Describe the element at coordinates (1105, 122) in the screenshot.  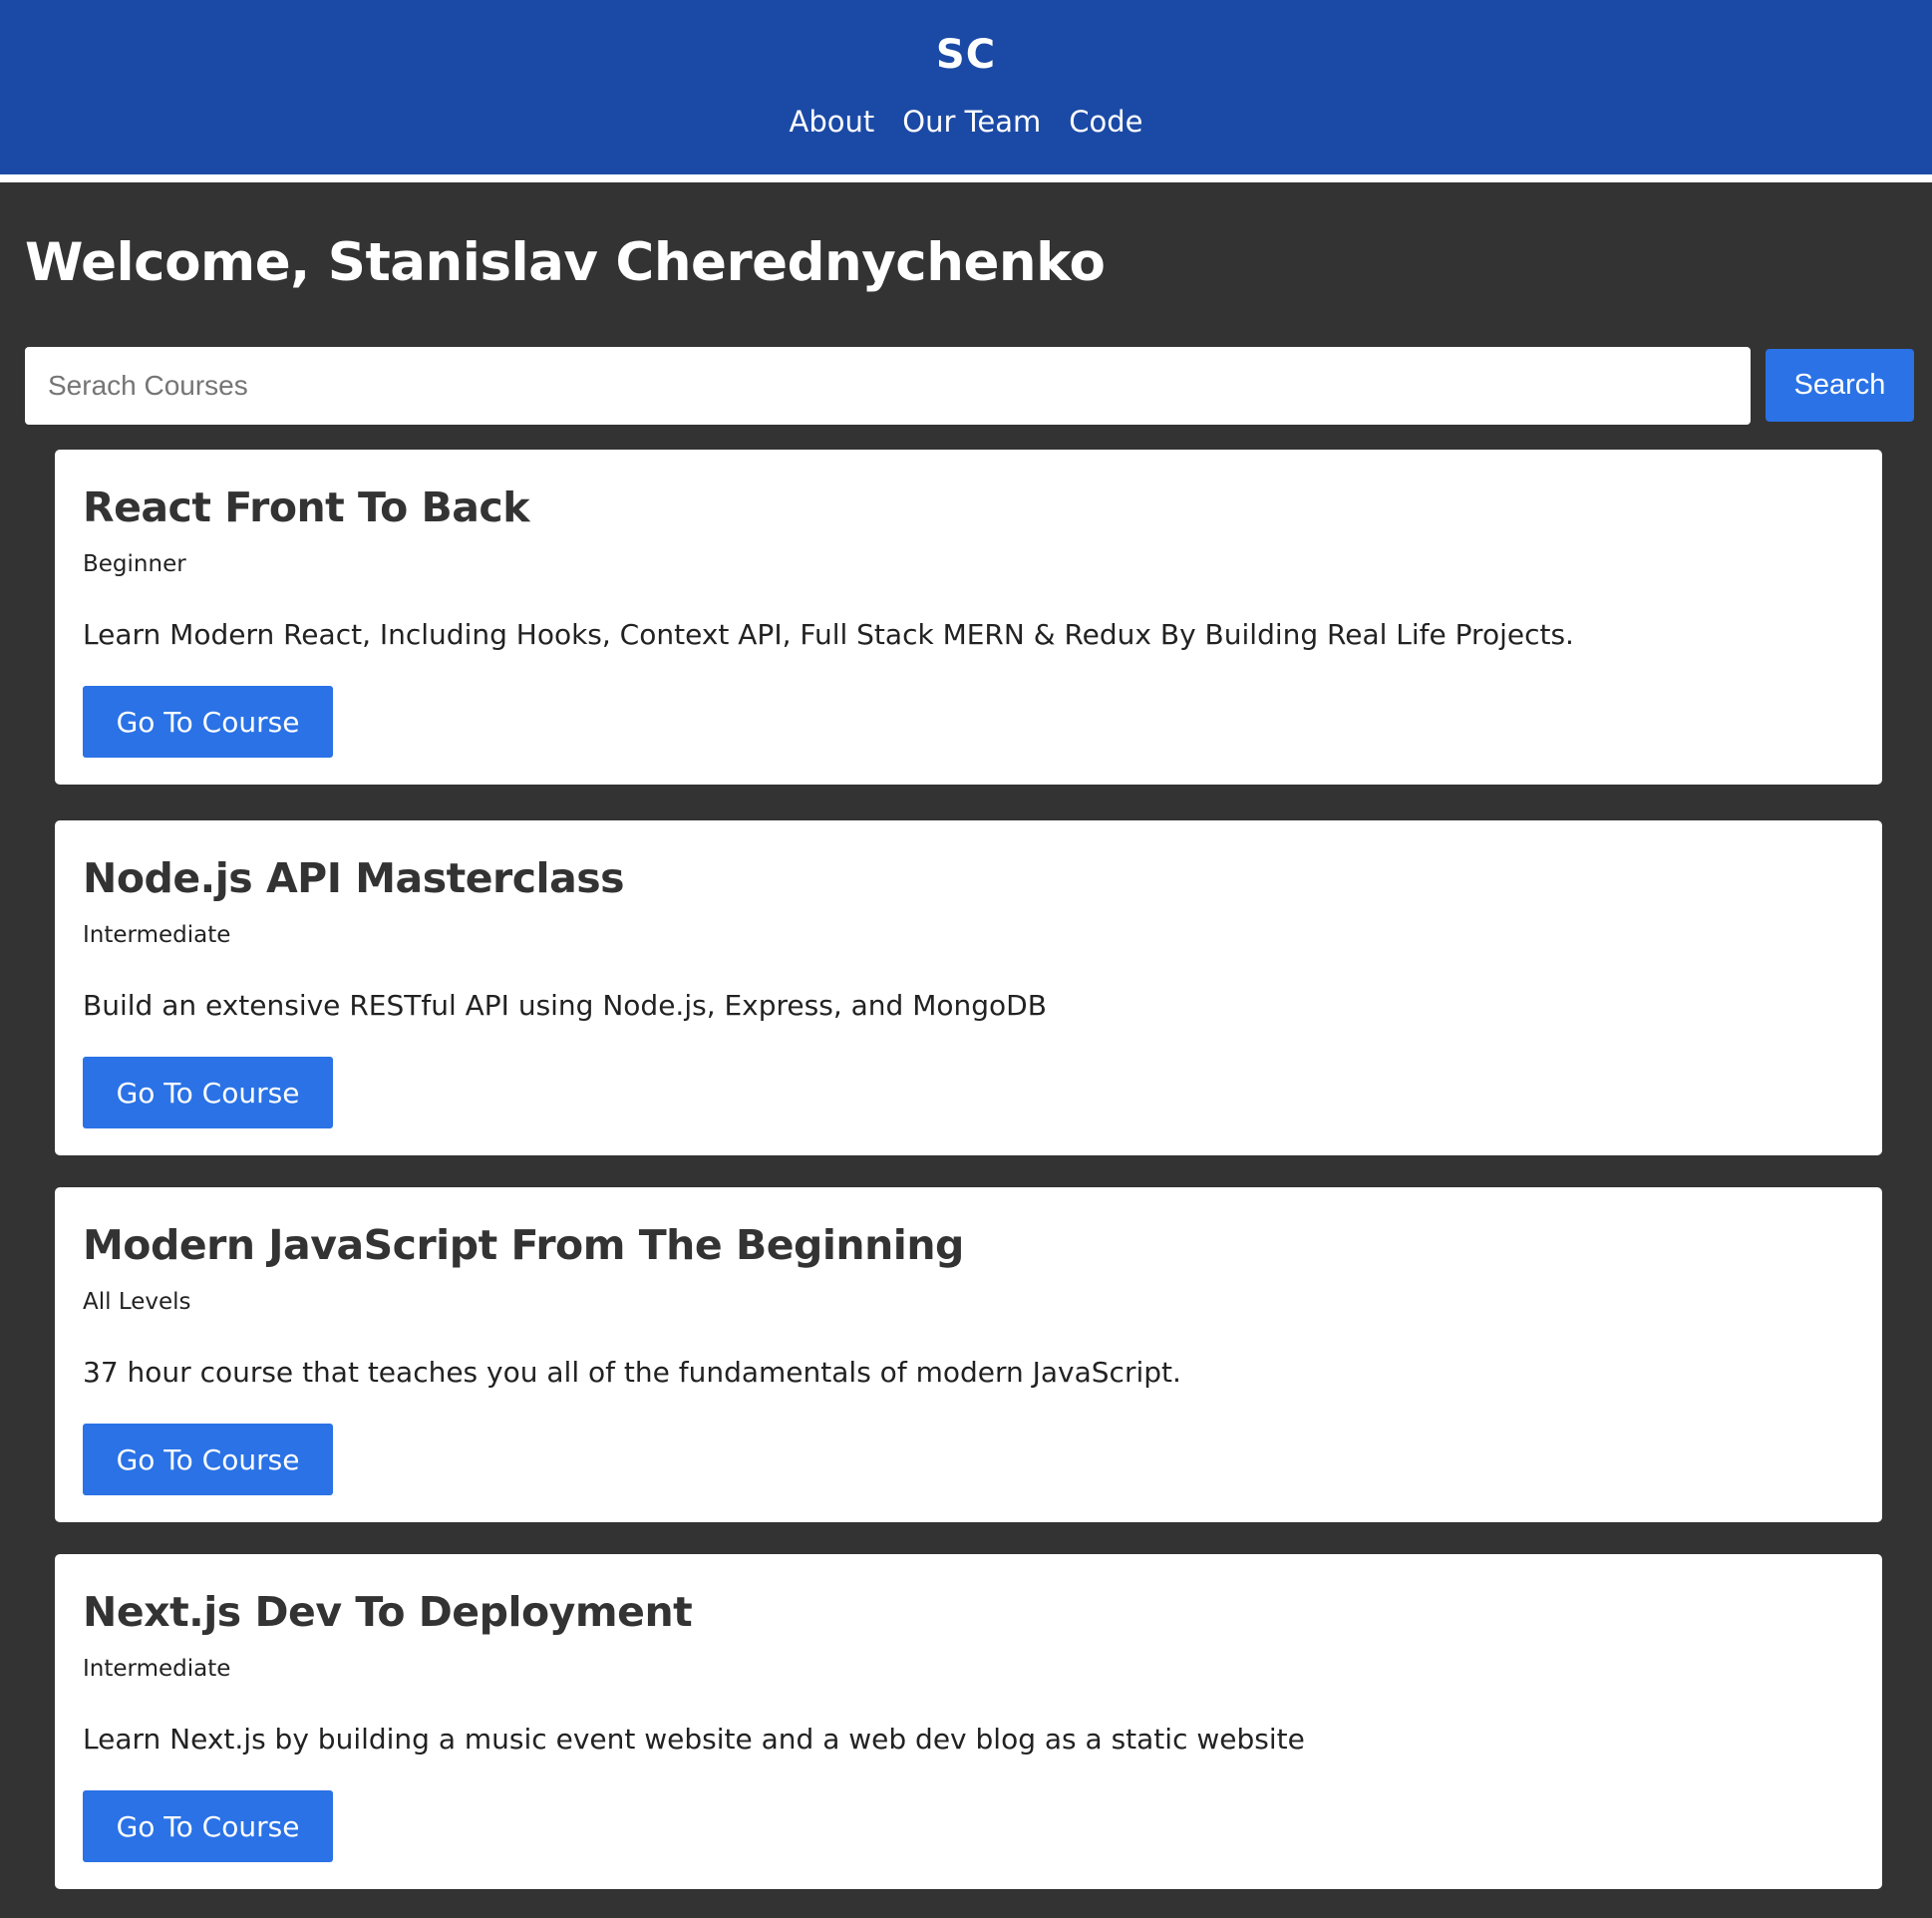
I see `nav-link-code: Code` at that location.